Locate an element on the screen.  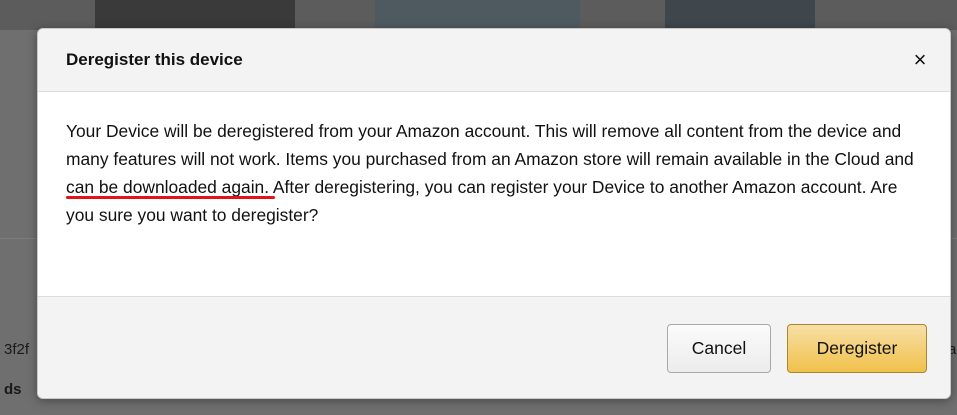
highlighted-phrase: can be downloaded again. is located at coordinates (171, 188).